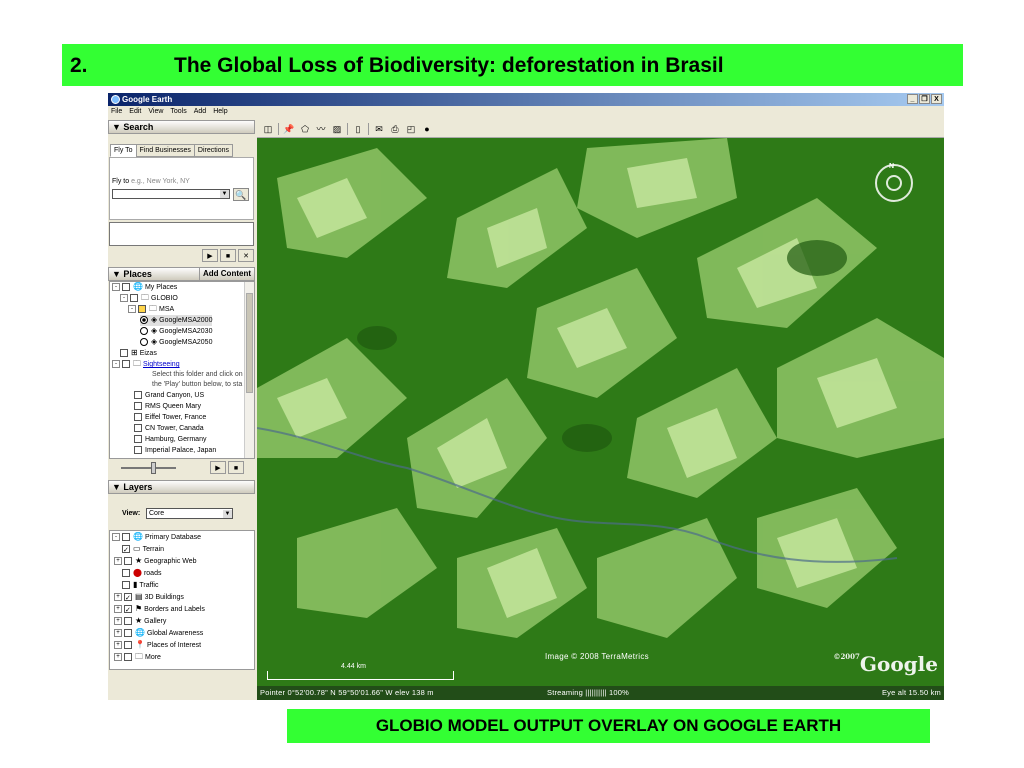 Image resolution: width=1024 pixels, height=768 pixels. I want to click on search-tabs: Fly To Find Businesses Directions, so click(172, 150).